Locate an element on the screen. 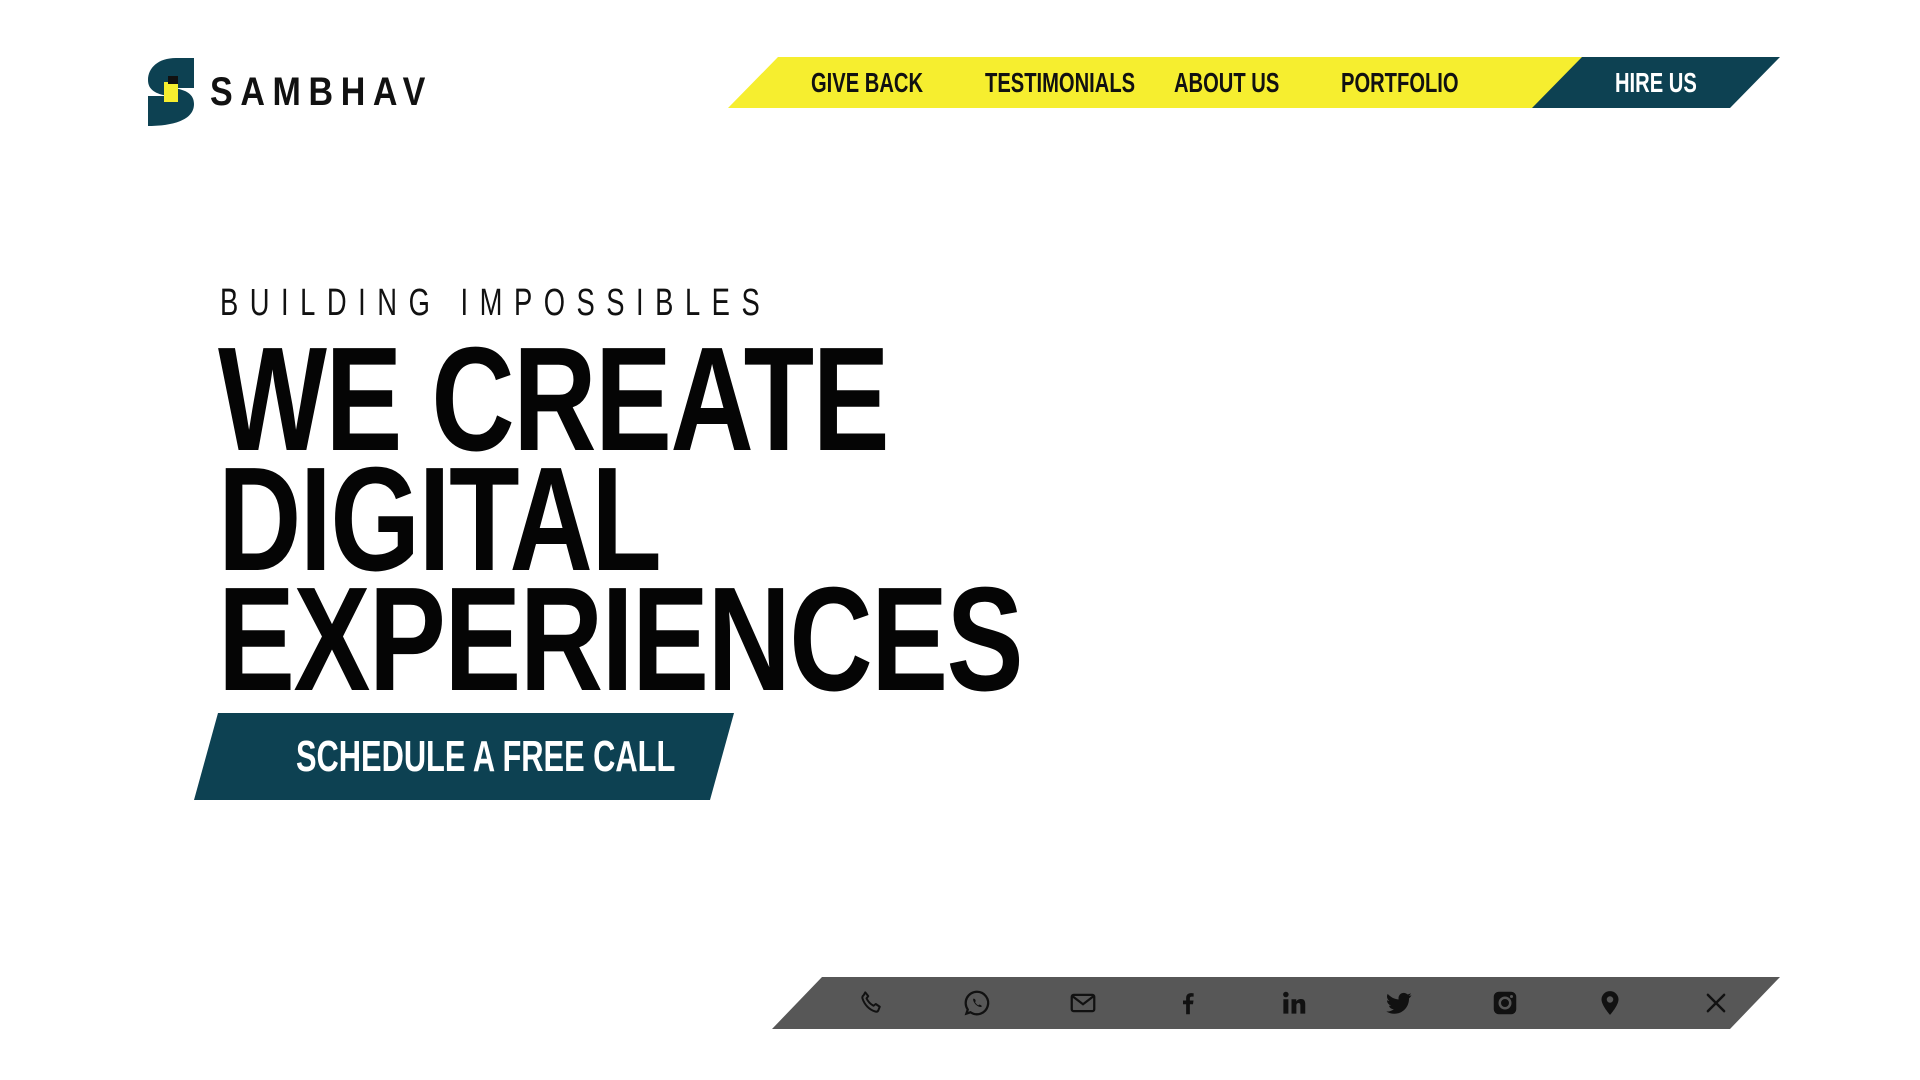 Image resolution: width=1920 pixels, height=1080 pixels. sambhav-s-logo-icon is located at coordinates (171, 92).